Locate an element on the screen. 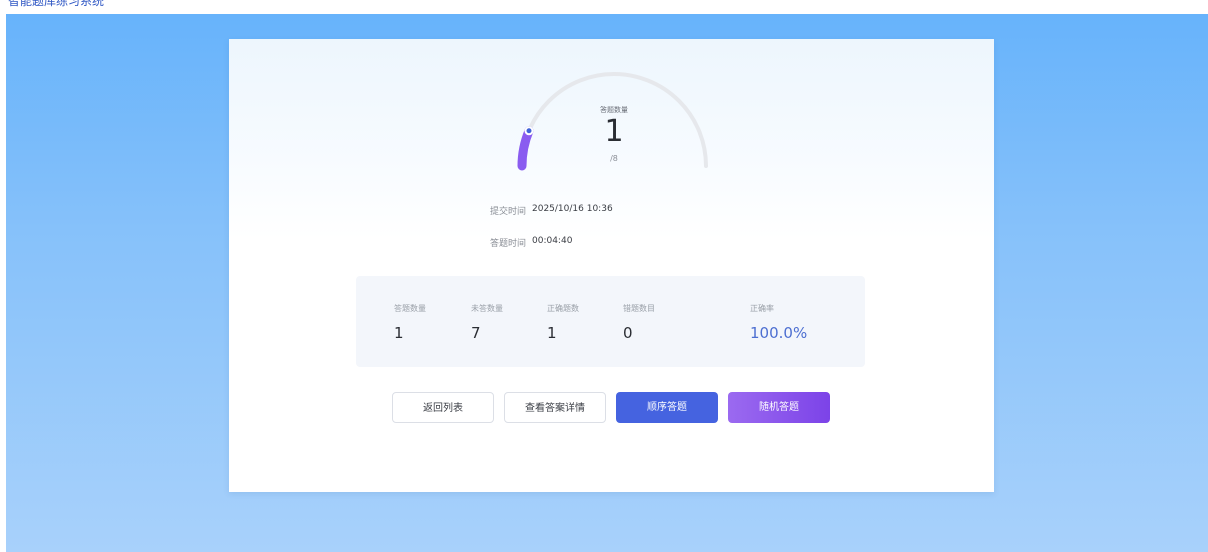  stat-correct-value: 1 is located at coordinates (552, 333).